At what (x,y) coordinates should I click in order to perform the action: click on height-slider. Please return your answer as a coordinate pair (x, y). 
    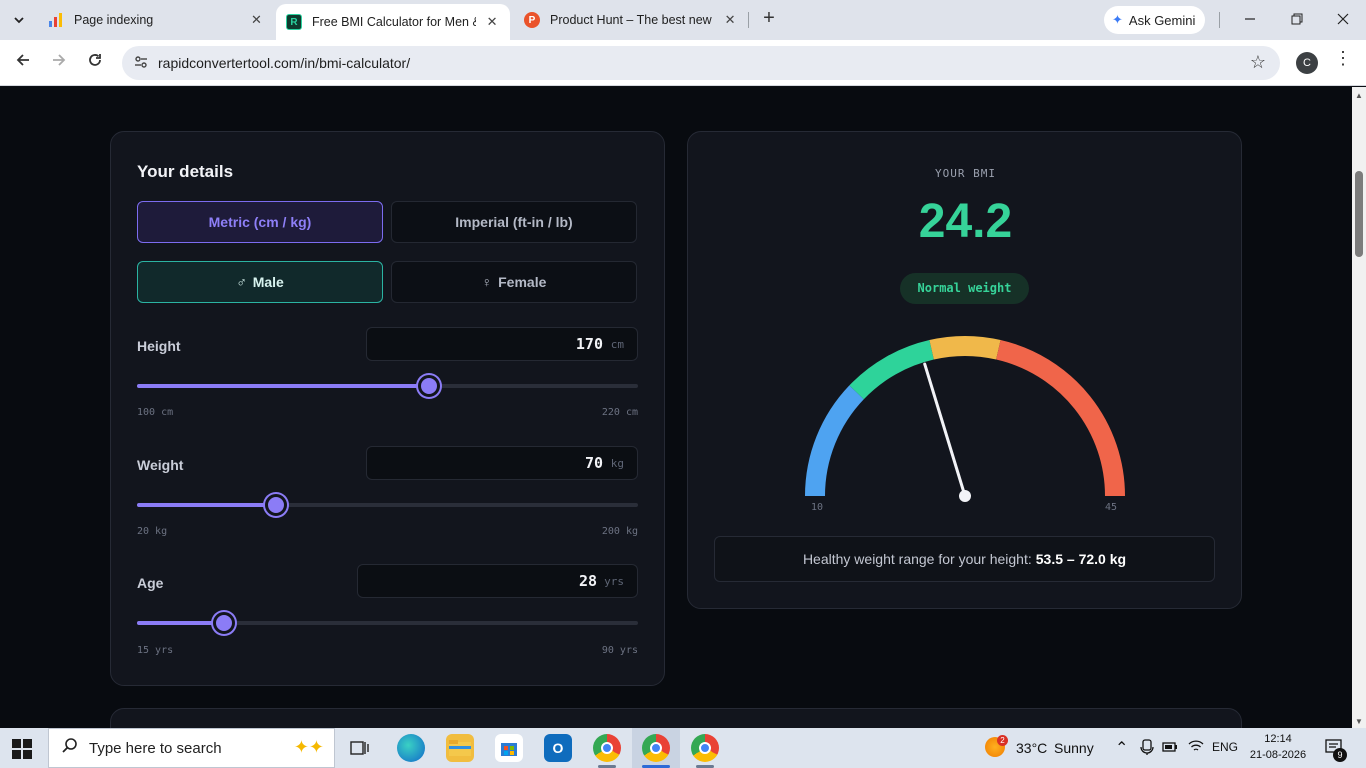
    Looking at the image, I should click on (387, 386).